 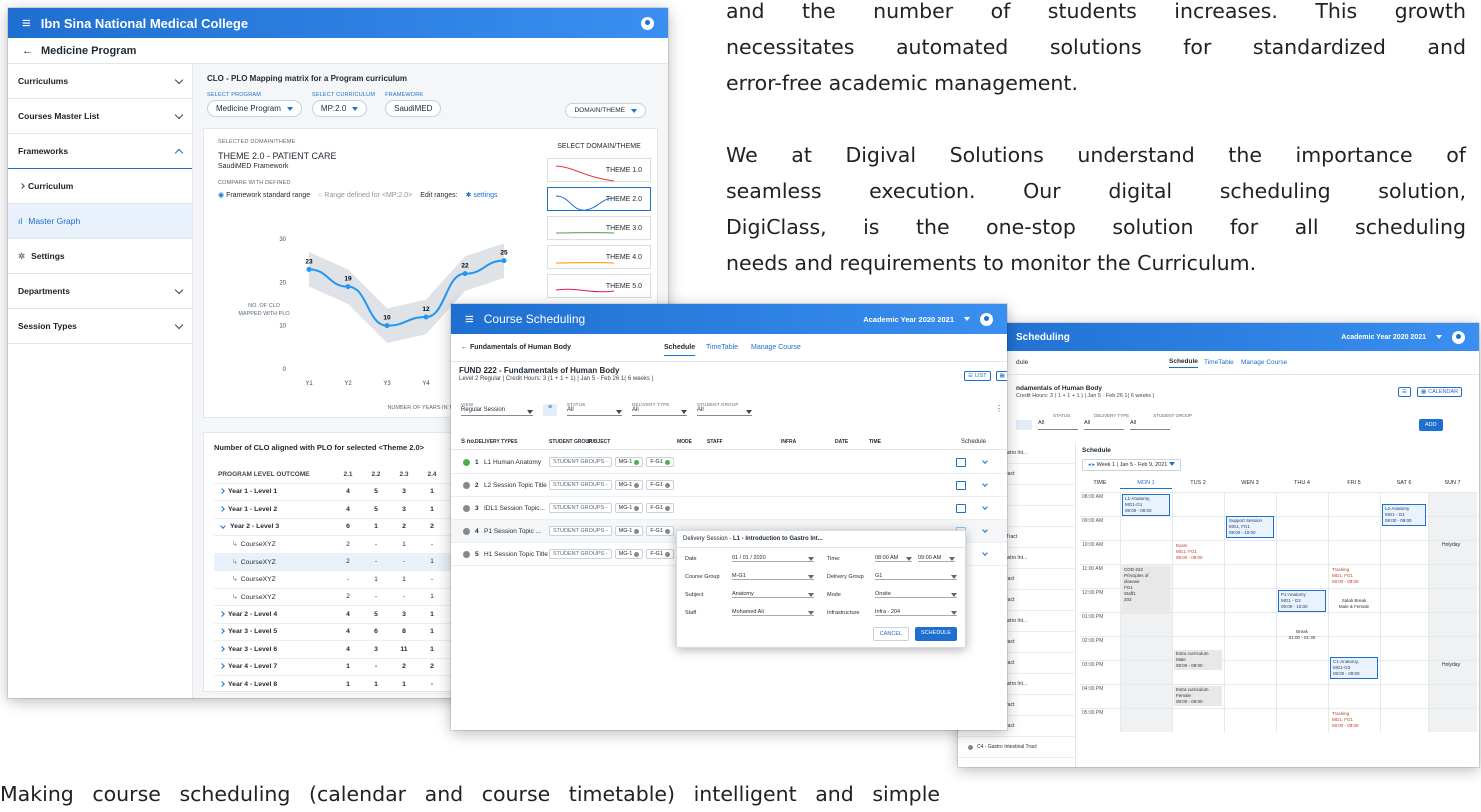 What do you see at coordinates (339, 108) in the screenshot?
I see `curriculum-select: MP:2.0` at bounding box center [339, 108].